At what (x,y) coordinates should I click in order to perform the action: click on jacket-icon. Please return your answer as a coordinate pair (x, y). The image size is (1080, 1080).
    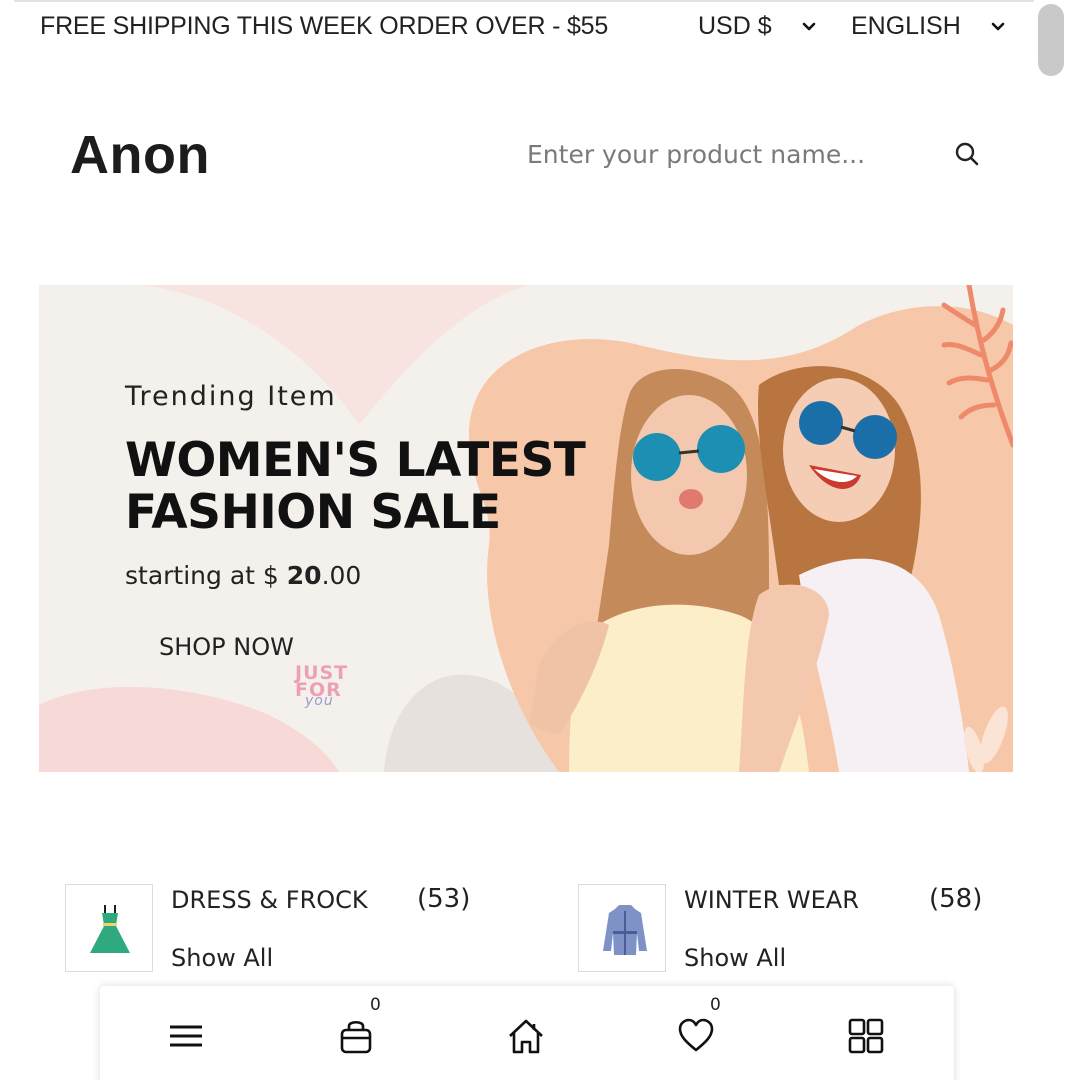
    Looking at the image, I should click on (625, 930).